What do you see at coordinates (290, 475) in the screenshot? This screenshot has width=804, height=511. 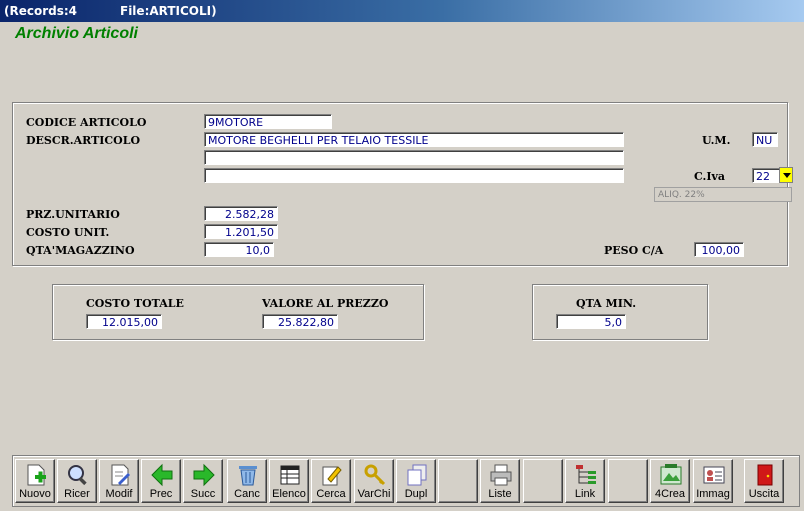 I see `table-icon` at bounding box center [290, 475].